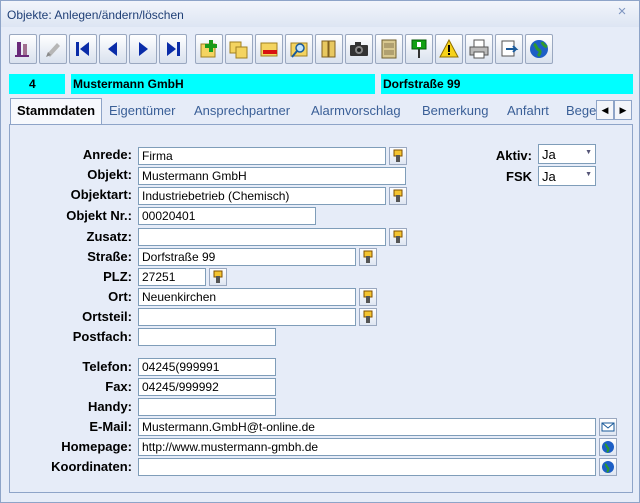 The width and height of the screenshot is (640, 503). Describe the element at coordinates (581, 111) in the screenshot. I see `tab-begehung: Bege` at that location.